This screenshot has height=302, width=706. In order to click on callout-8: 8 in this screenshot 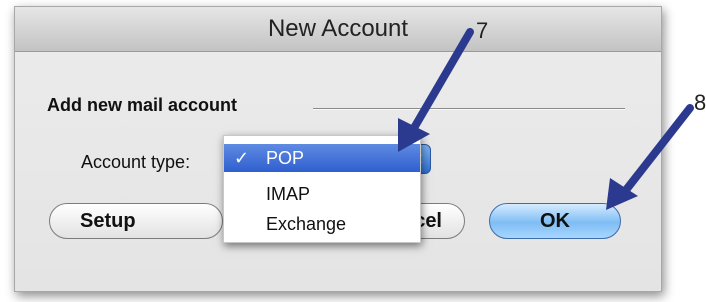, I will do `click(700, 102)`.